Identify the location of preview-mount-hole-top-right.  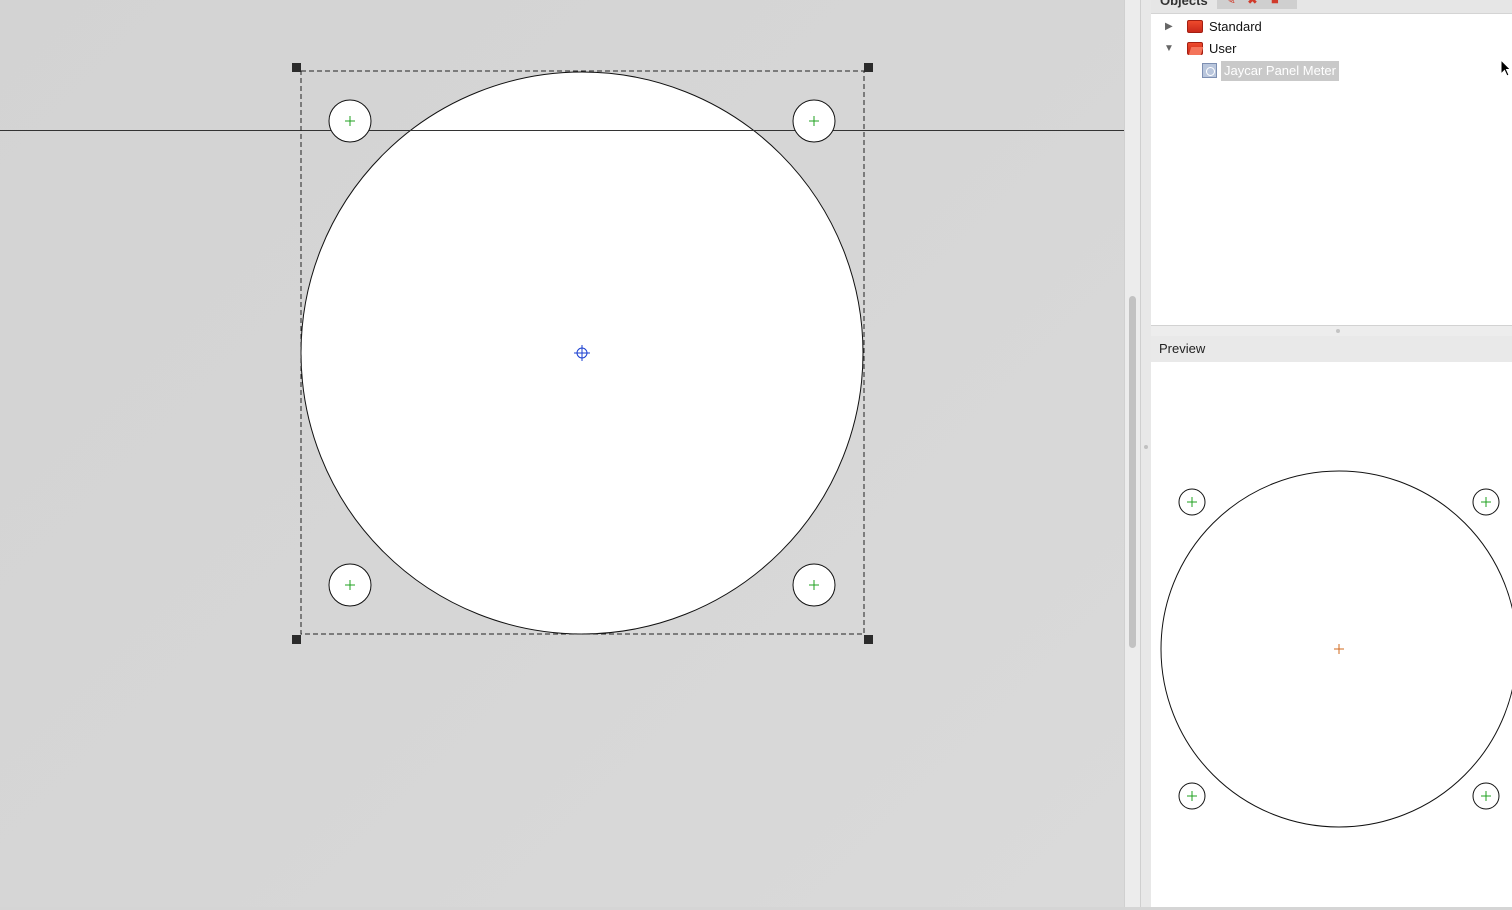
(1486, 502).